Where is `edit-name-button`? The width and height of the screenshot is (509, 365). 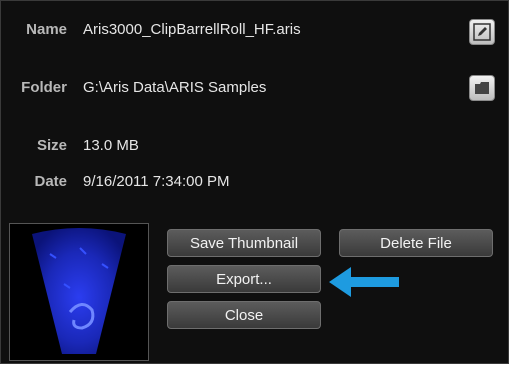
edit-name-button is located at coordinates (482, 32).